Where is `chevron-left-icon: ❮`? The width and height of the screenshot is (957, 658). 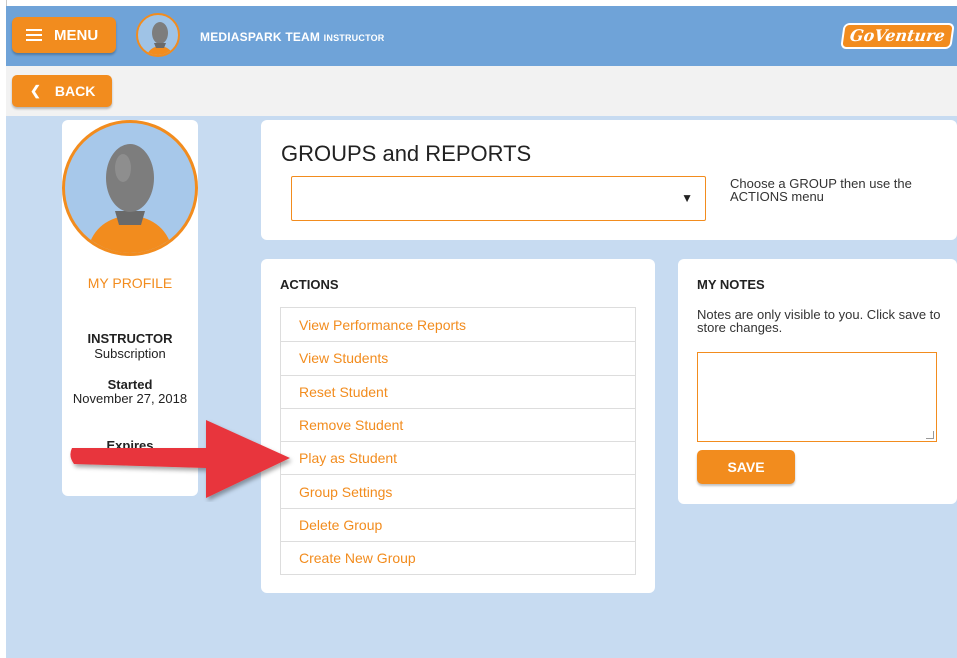
chevron-left-icon: ❮ is located at coordinates (35, 90).